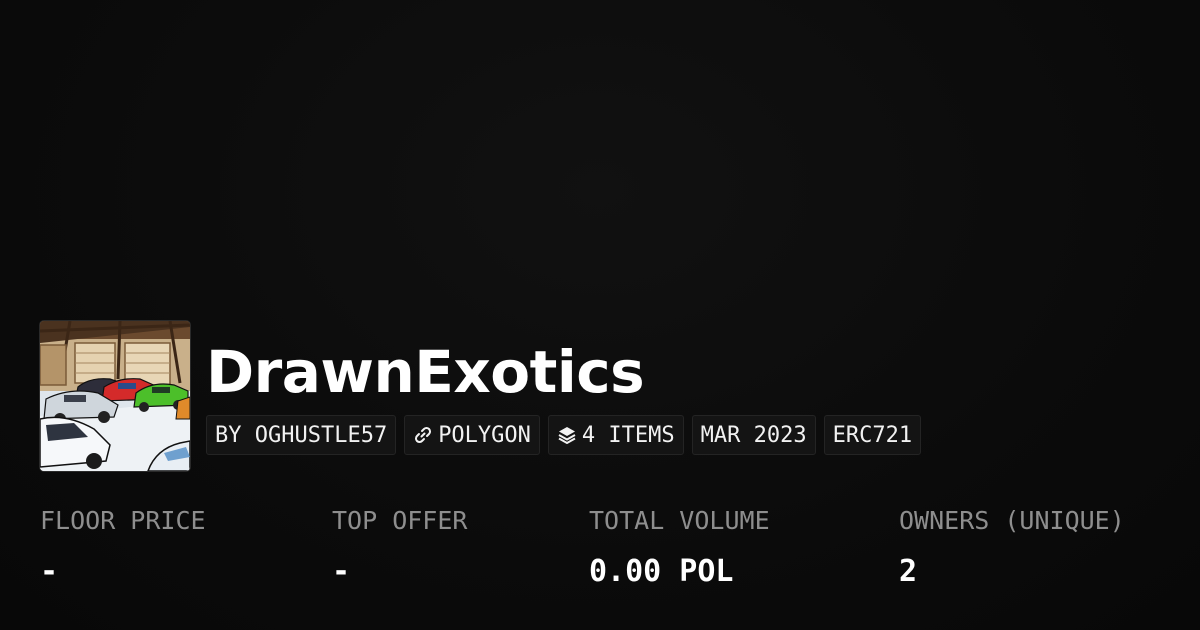 The height and width of the screenshot is (630, 1200). I want to click on owners-label: OWNERS (UNIQUE), so click(1012, 520).